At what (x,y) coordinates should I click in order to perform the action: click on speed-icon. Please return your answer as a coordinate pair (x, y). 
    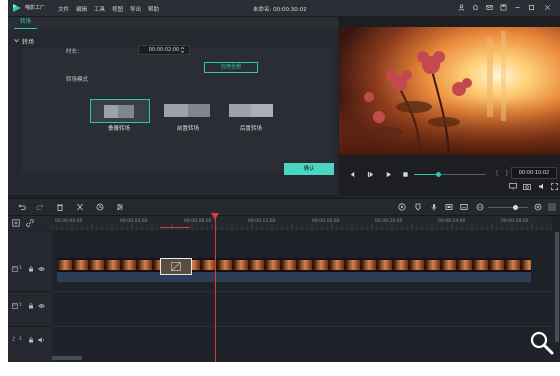
    Looking at the image, I should click on (100, 207).